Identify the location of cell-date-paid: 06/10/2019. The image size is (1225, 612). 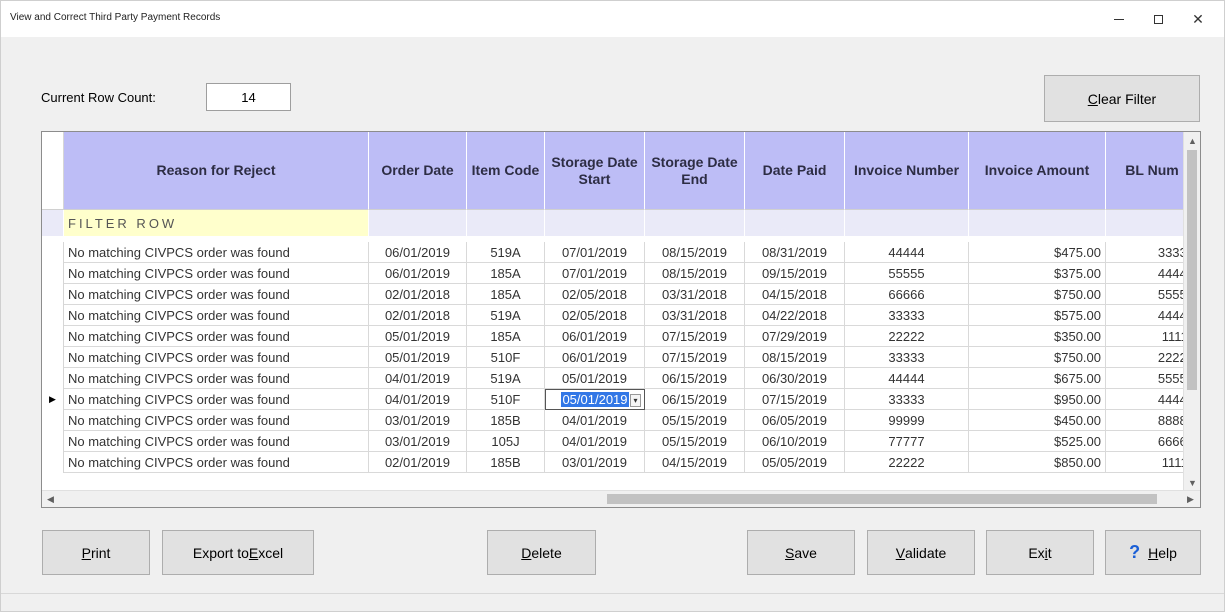
(795, 441).